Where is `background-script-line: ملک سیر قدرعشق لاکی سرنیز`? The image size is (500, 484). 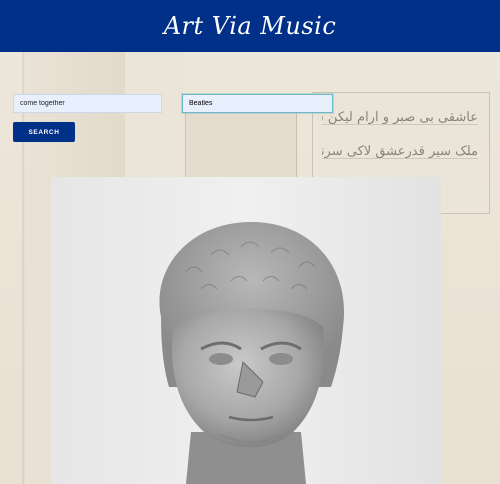
background-script-line: ملک سیر قدرعشق لاکی سرنیز is located at coordinates (400, 151).